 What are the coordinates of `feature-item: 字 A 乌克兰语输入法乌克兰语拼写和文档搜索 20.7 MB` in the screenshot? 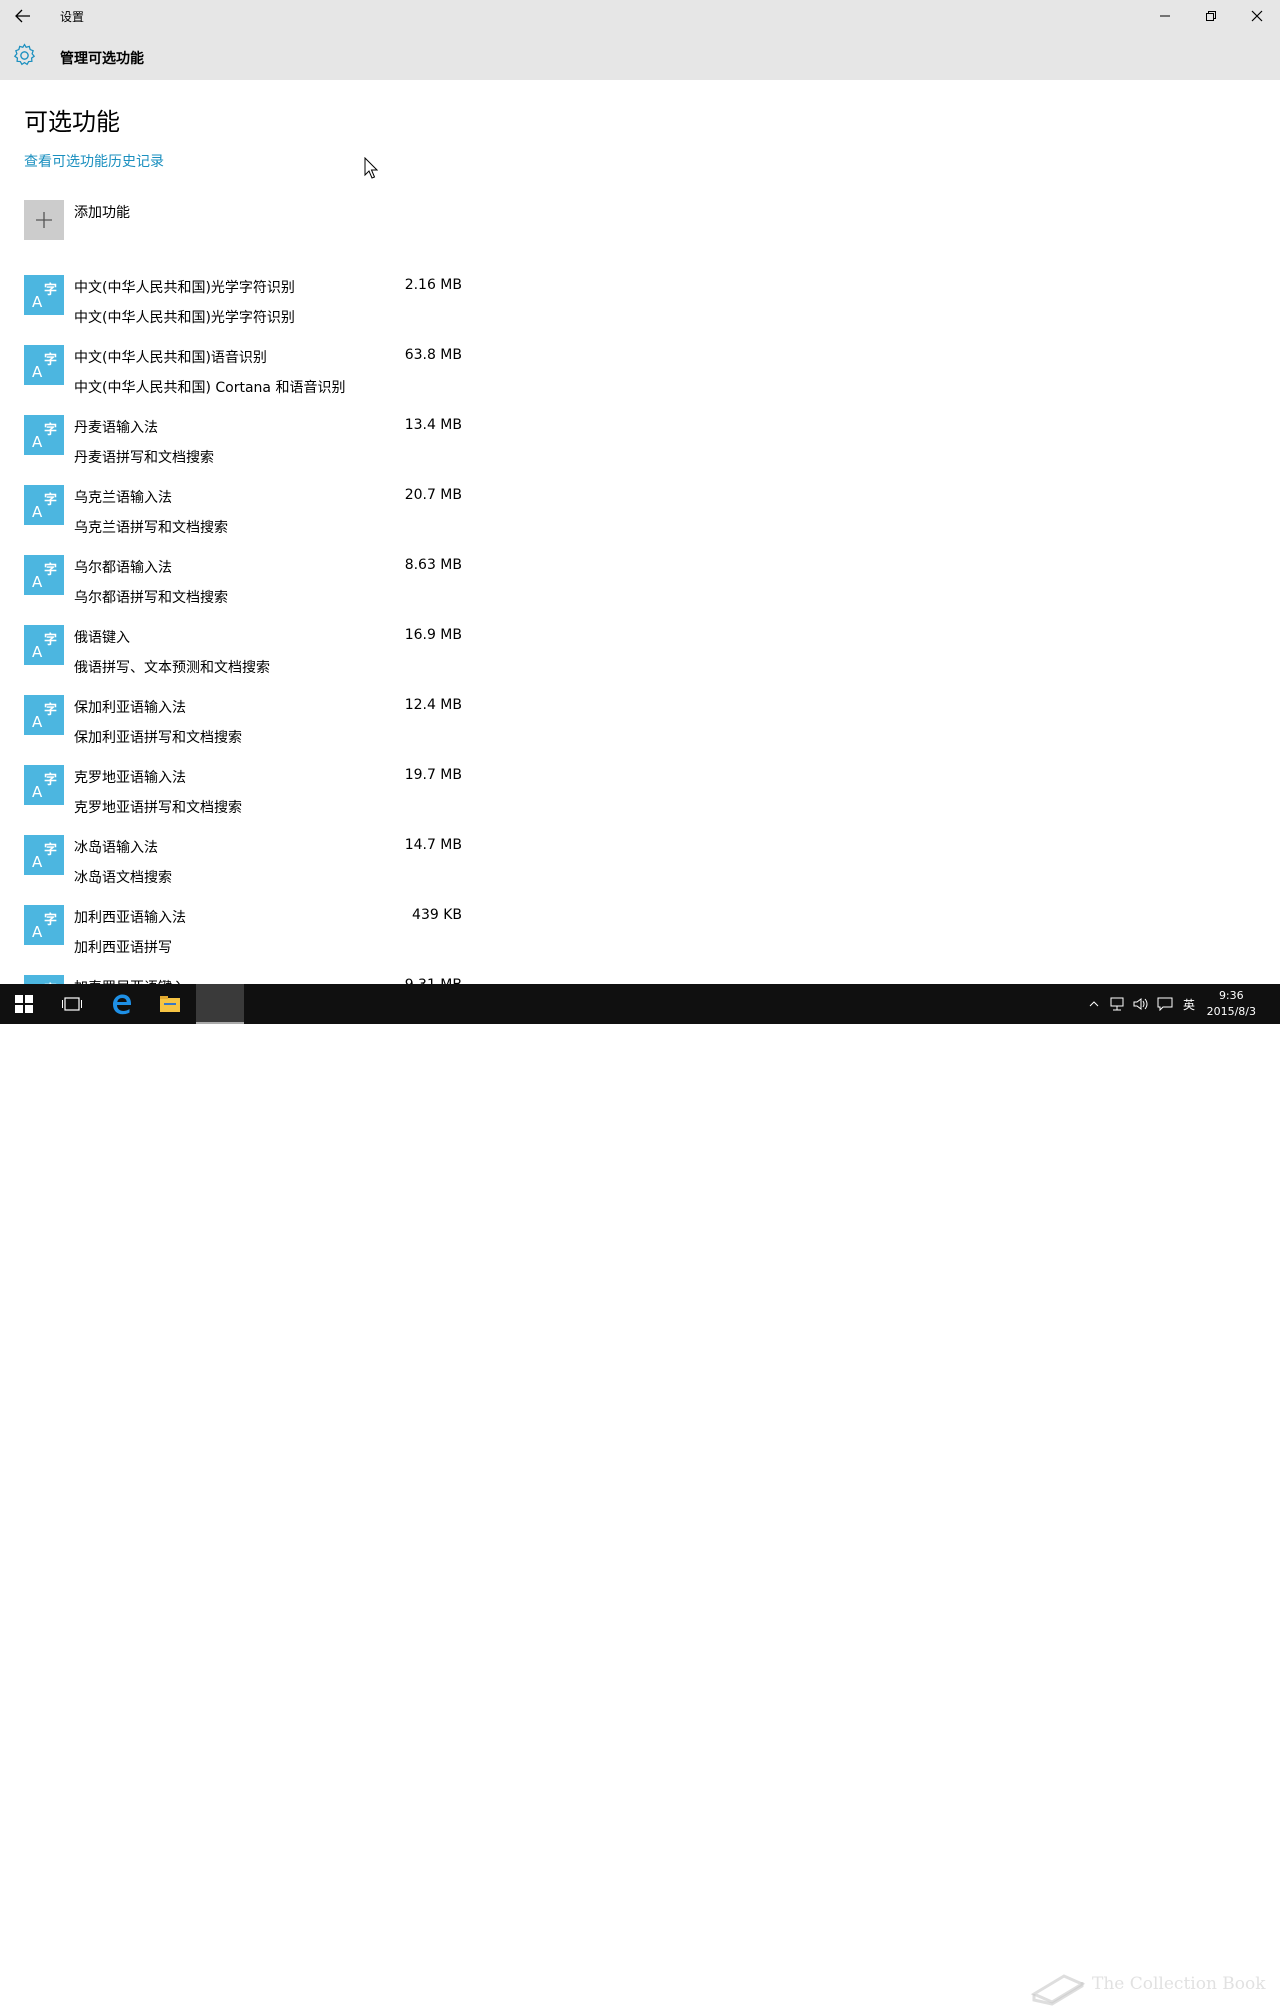 It's located at (254, 520).